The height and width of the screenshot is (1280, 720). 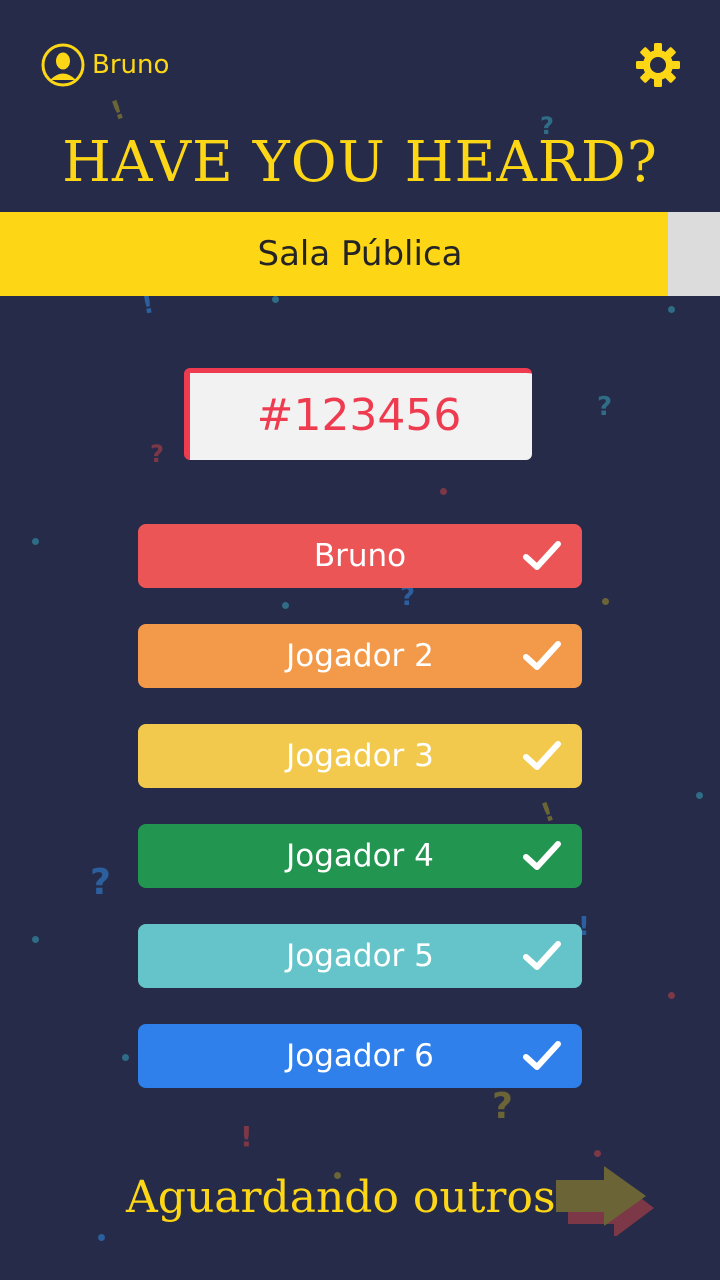 I want to click on avatar-icon, so click(x=63, y=65).